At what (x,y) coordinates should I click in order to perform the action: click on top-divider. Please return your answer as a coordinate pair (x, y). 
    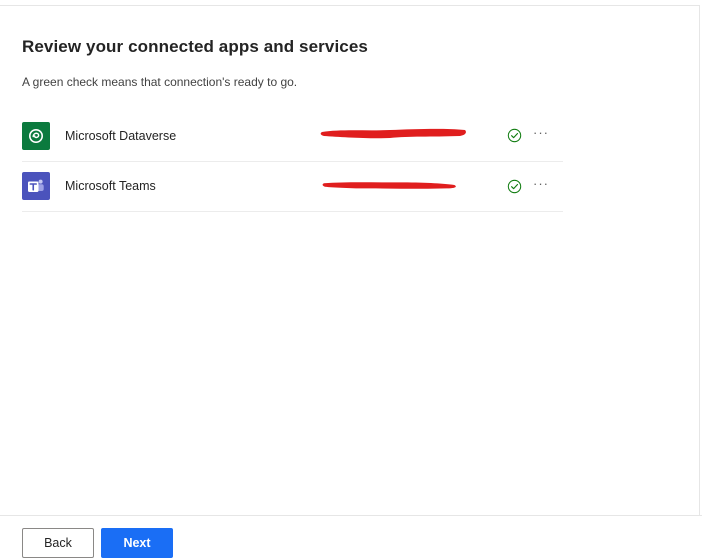
    Looking at the image, I should click on (349, 5).